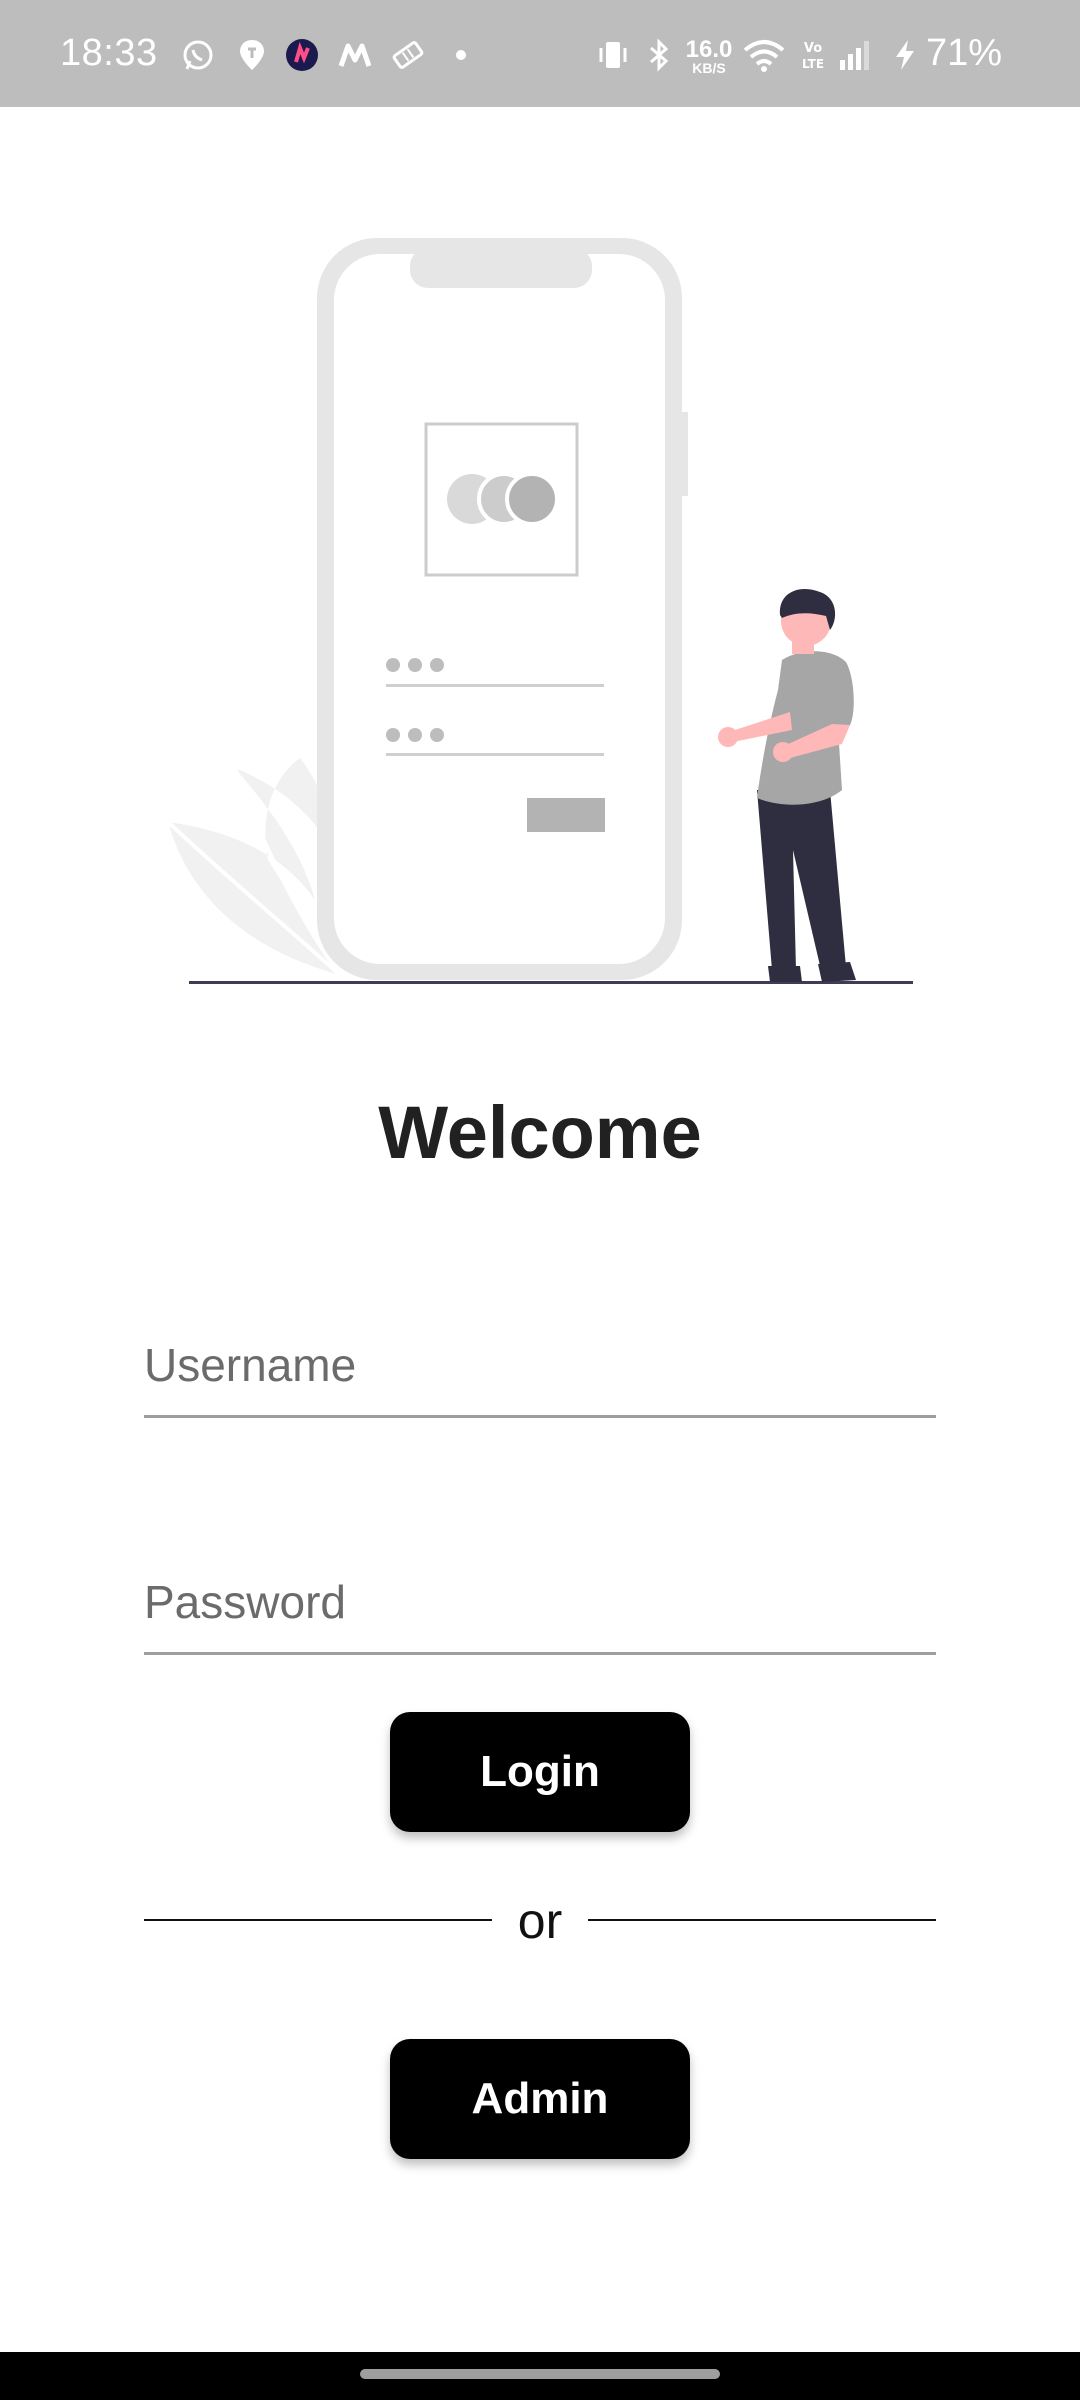  What do you see at coordinates (109, 53) in the screenshot?
I see `status-time: 18:33` at bounding box center [109, 53].